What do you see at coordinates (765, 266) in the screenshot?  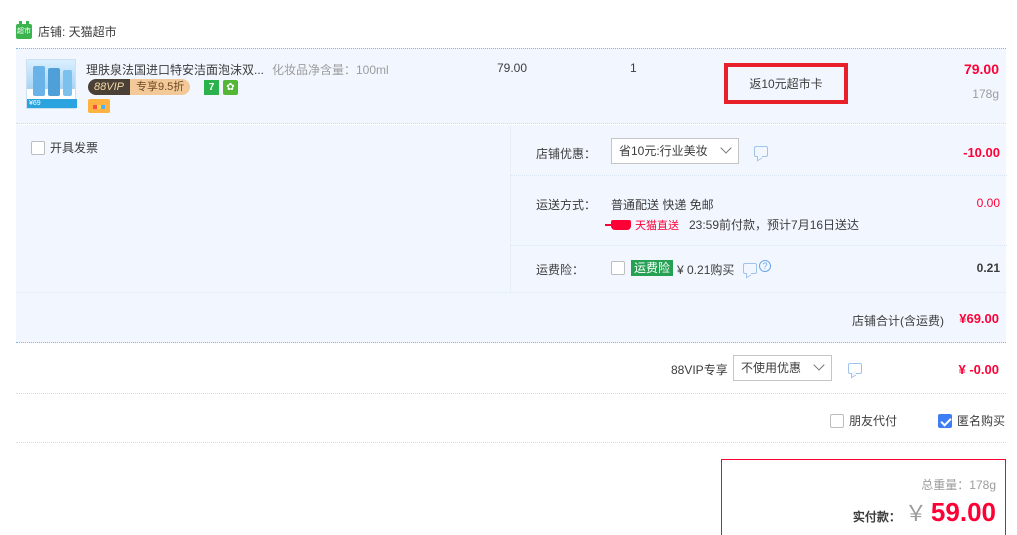 I see `help-icon: ?` at bounding box center [765, 266].